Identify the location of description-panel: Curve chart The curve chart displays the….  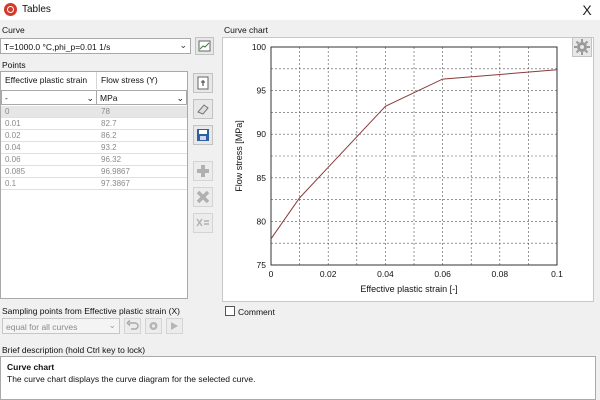
(298, 378).